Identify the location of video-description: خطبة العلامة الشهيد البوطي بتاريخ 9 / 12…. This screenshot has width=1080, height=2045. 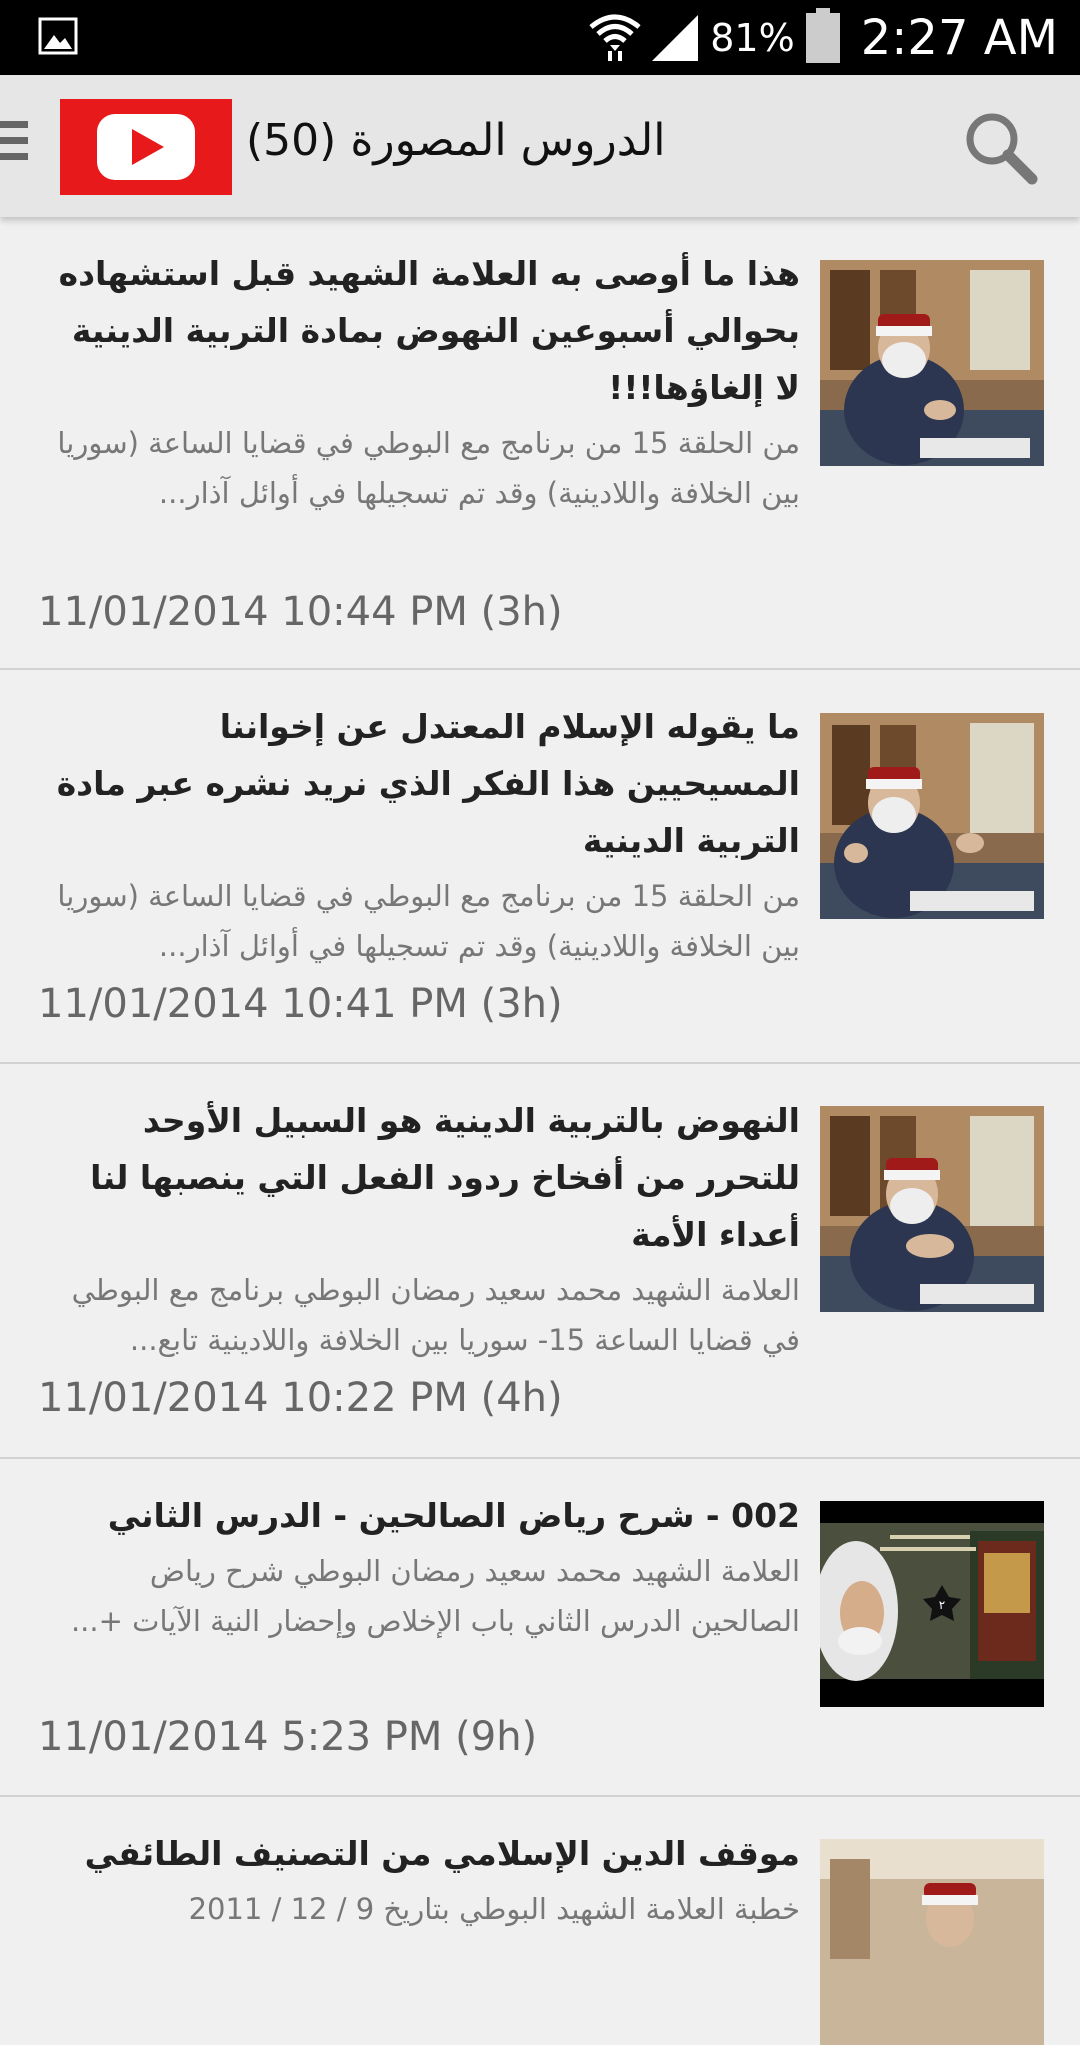
(494, 1909).